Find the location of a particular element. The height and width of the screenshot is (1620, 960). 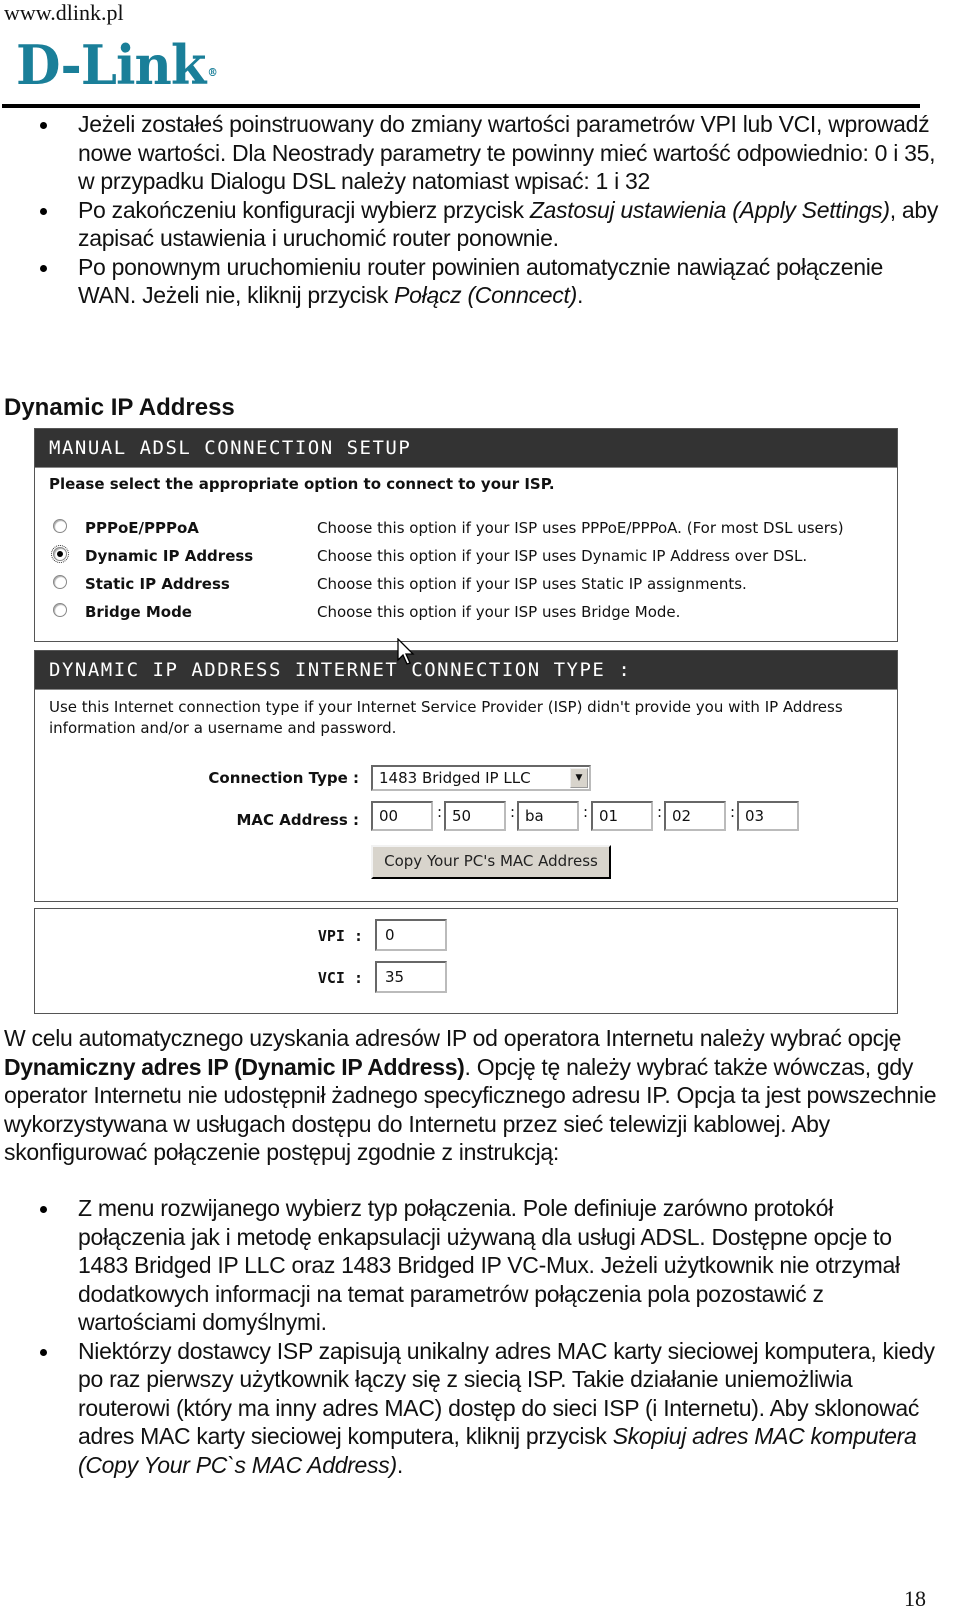

connection-type-select: 1483 Bridged IP LLC ▼ is located at coordinates (481, 778).